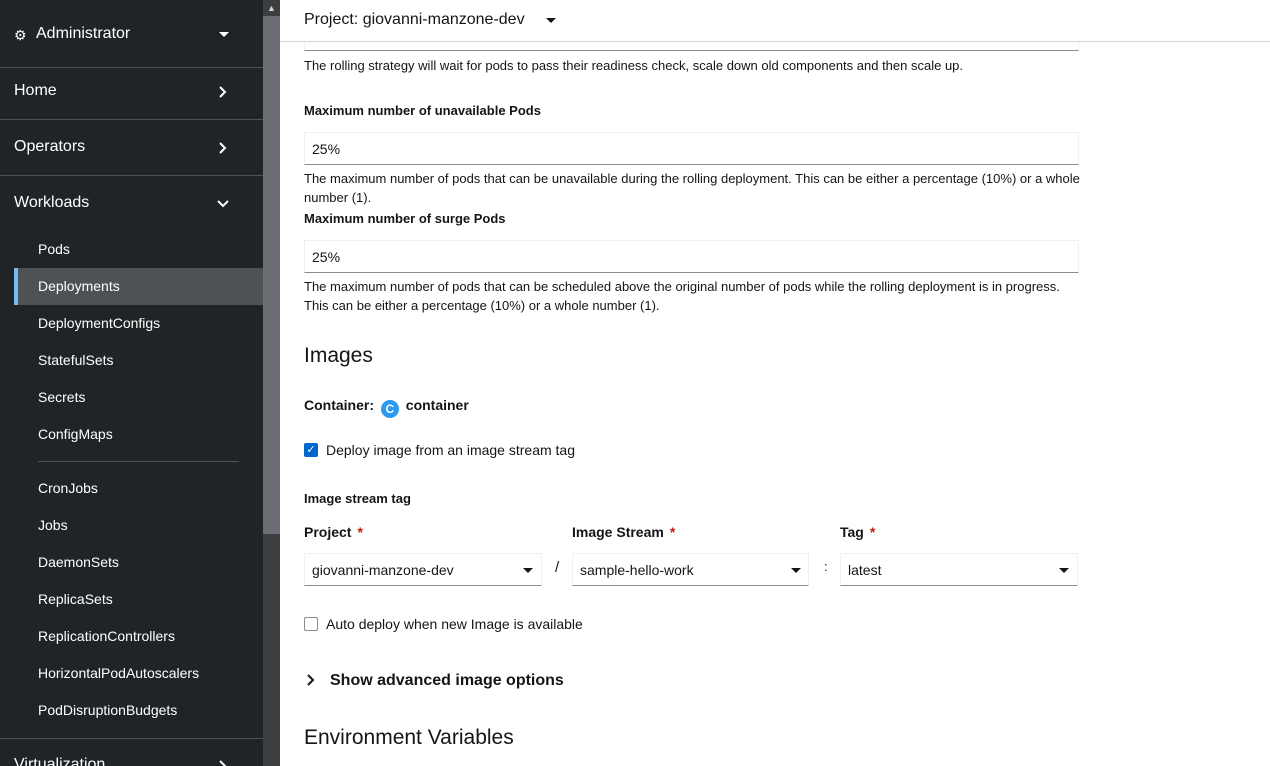 The height and width of the screenshot is (766, 1270). What do you see at coordinates (99, 323) in the screenshot?
I see `sidebar-item-label: DeploymentConfigs` at bounding box center [99, 323].